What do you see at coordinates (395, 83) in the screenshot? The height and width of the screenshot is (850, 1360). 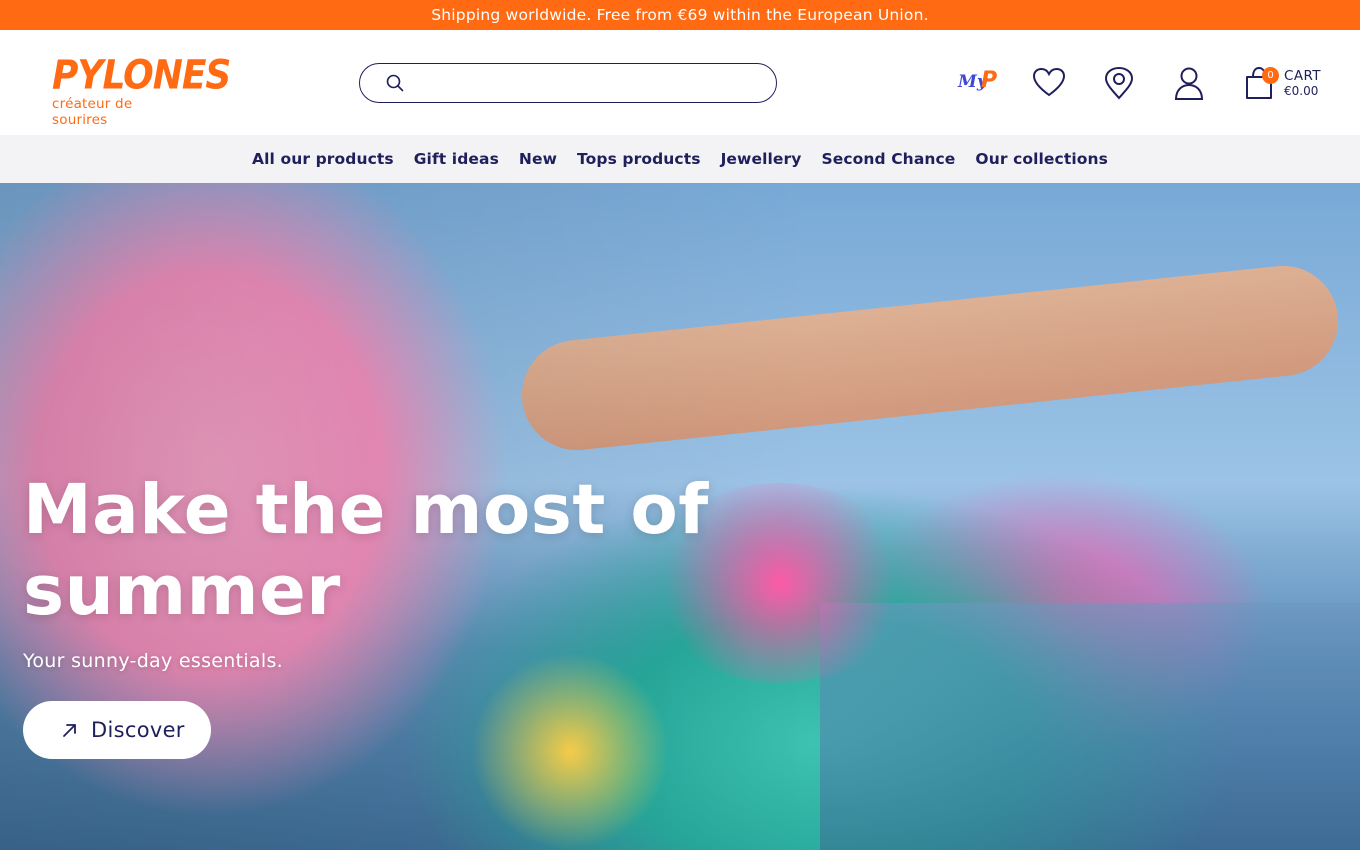 I see `search-icon` at bounding box center [395, 83].